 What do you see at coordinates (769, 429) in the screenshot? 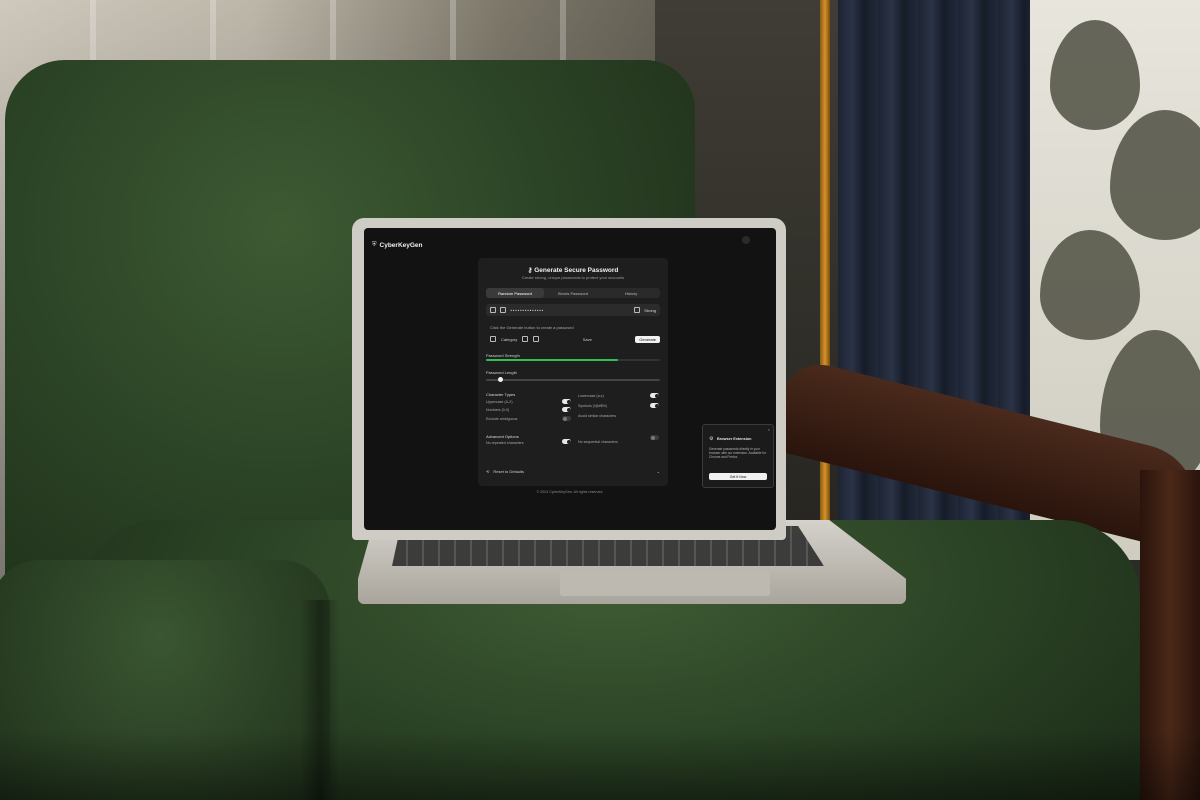
I see `close-icon: ×` at bounding box center [769, 429].